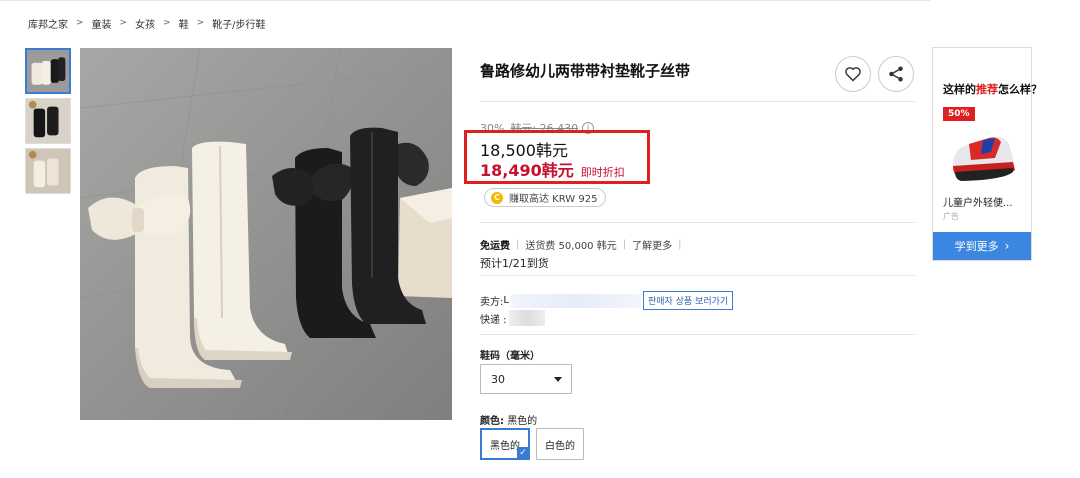 This screenshot has width=1080, height=478. I want to click on shipping-row: 免运费 | 送货费 50,000 韩元 | 了解更多 |, so click(583, 244).